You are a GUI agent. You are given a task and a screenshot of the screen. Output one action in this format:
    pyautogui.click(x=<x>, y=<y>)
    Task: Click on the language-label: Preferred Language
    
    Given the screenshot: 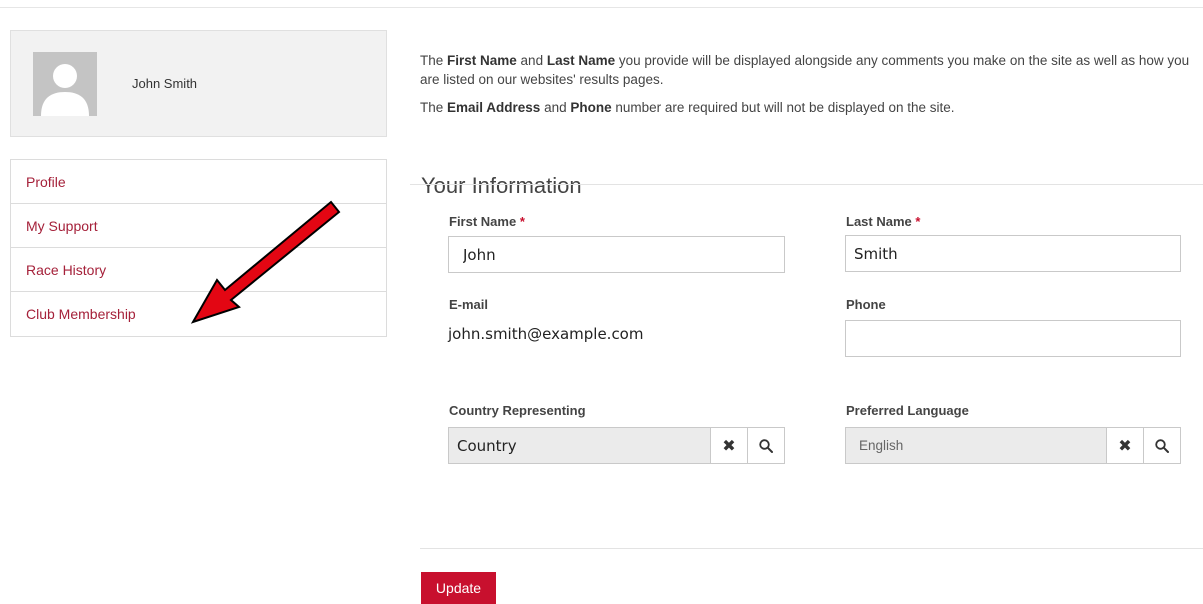 What is the action you would take?
    pyautogui.click(x=907, y=410)
    